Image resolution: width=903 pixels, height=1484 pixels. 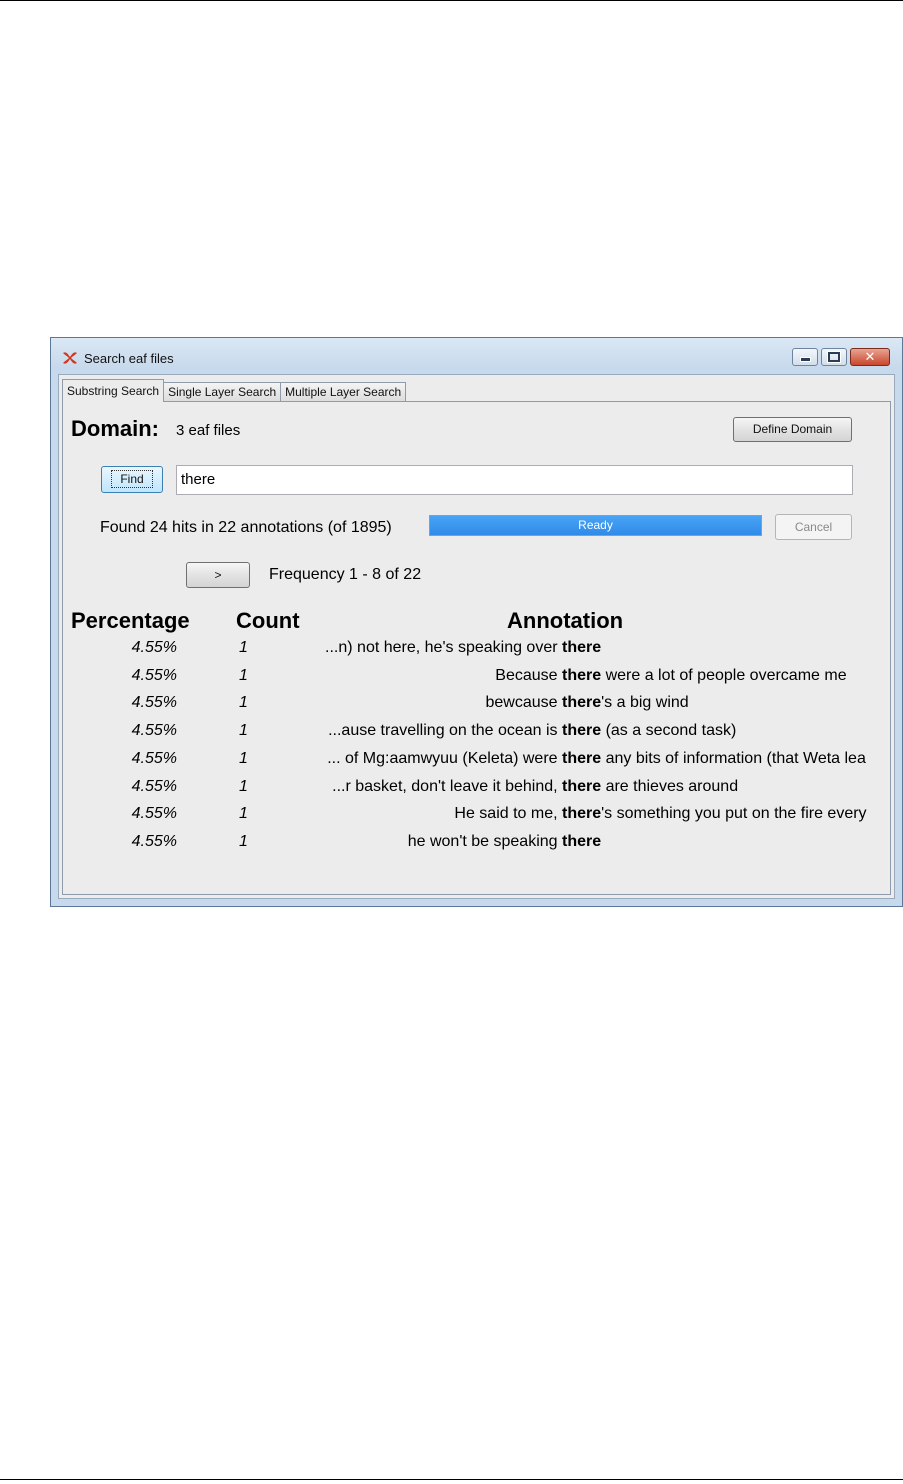 I want to click on progress-label: Ready, so click(x=595, y=525).